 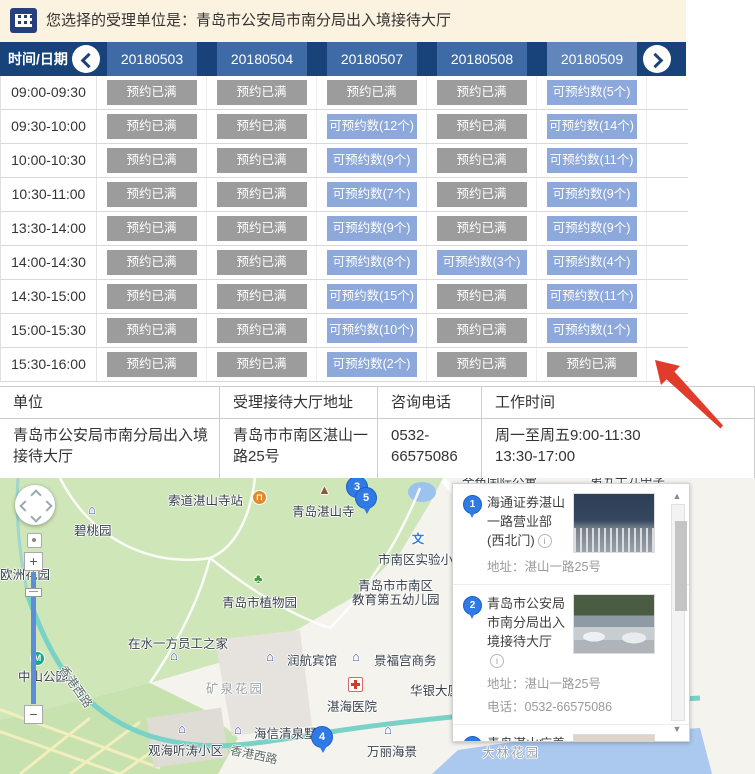 I want to click on map-label: 市南区实验小, so click(x=416, y=560).